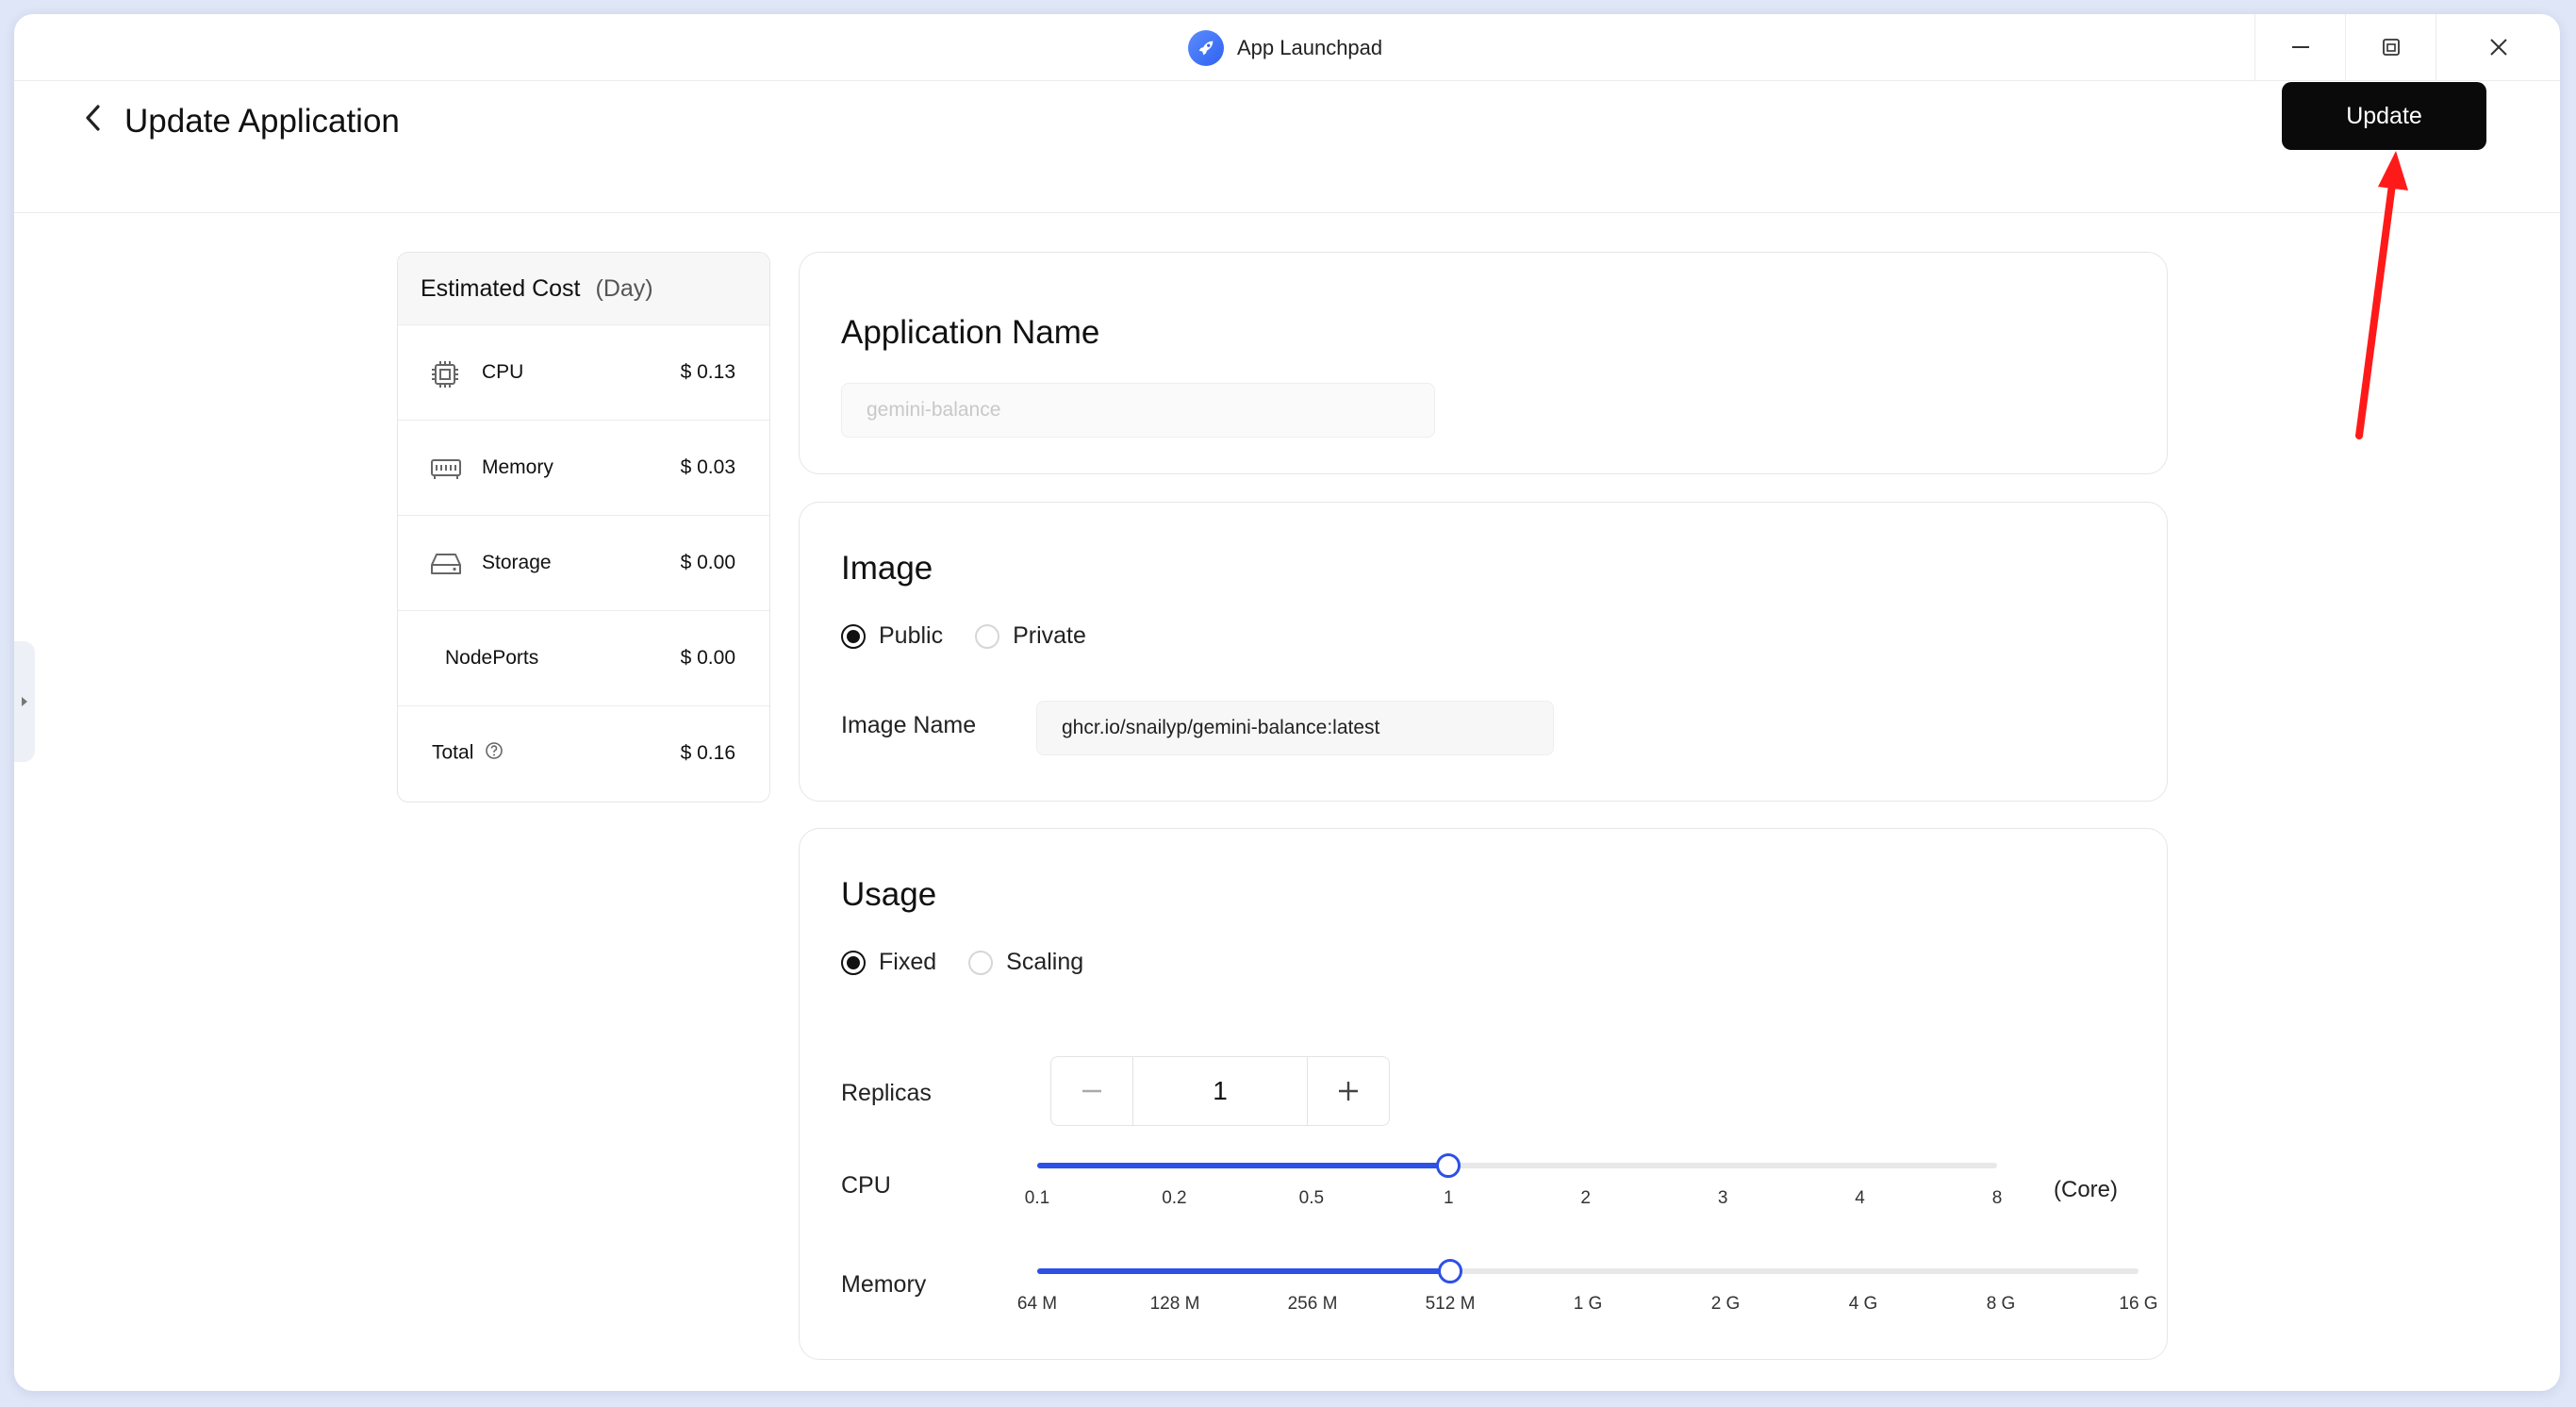 The width and height of the screenshot is (2576, 1407). What do you see at coordinates (1037, 1198) in the screenshot?
I see `cpu-tick-label: 0.1` at bounding box center [1037, 1198].